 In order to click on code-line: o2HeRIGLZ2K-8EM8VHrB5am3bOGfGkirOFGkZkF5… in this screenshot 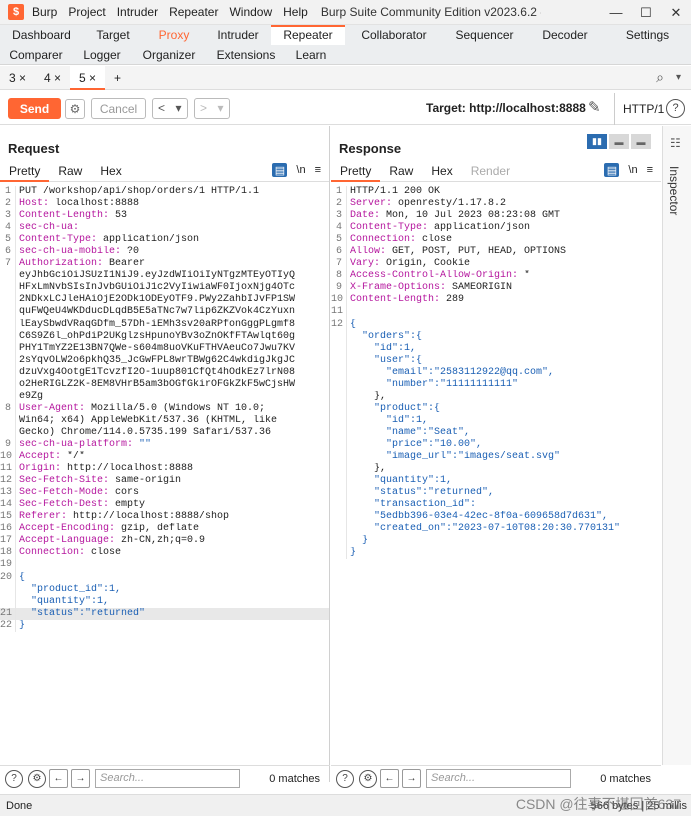, I will do `click(164, 384)`.